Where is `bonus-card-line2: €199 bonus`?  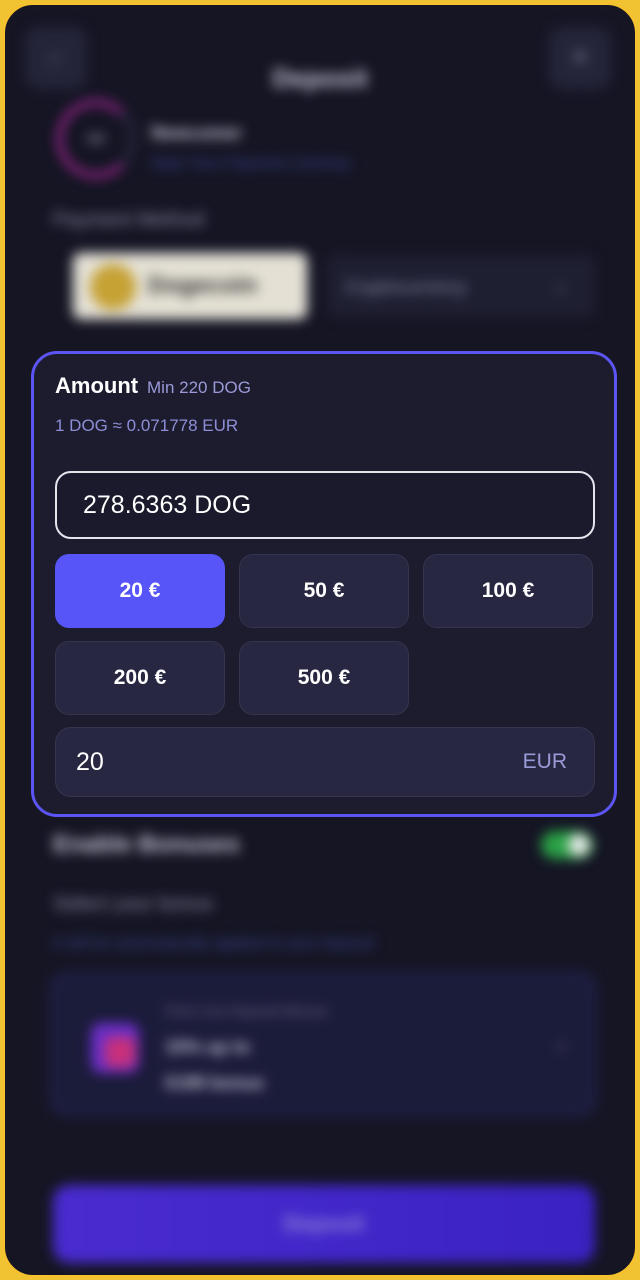
bonus-card-line2: €199 bonus is located at coordinates (215, 1083).